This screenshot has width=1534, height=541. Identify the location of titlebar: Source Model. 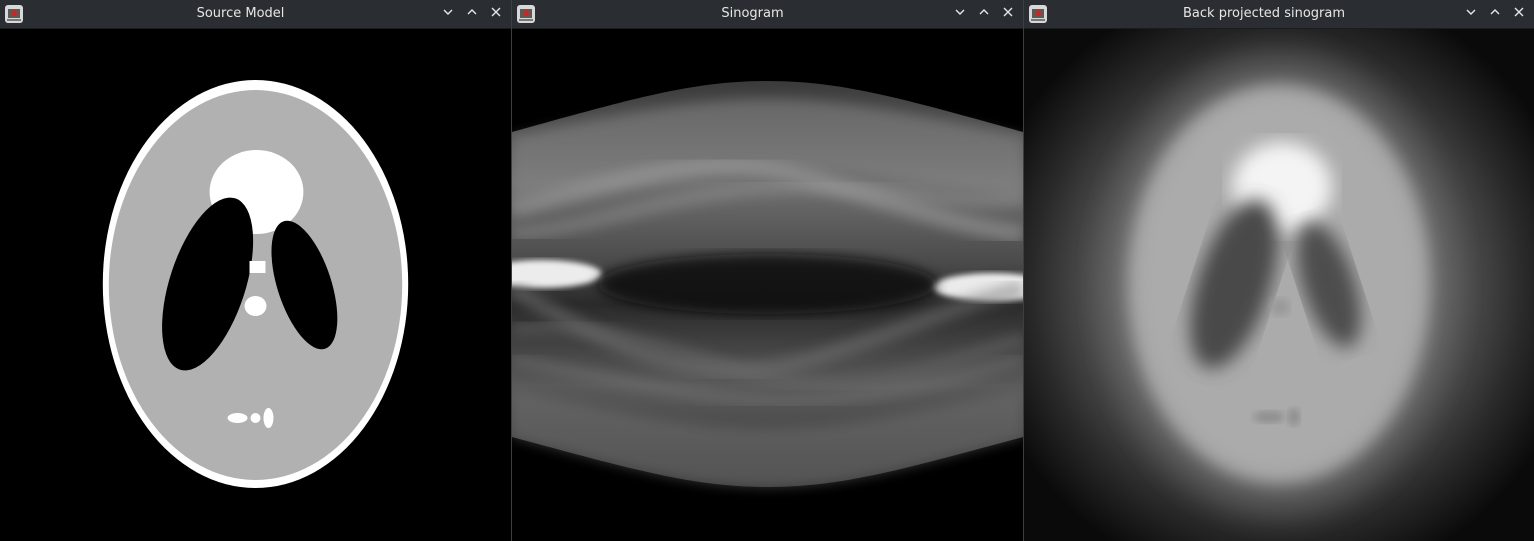
(255, 14).